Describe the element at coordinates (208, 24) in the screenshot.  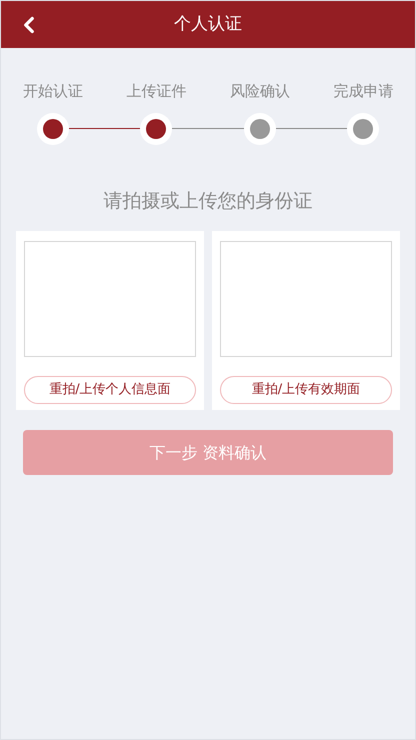
I see `page-title: 个人认证` at that location.